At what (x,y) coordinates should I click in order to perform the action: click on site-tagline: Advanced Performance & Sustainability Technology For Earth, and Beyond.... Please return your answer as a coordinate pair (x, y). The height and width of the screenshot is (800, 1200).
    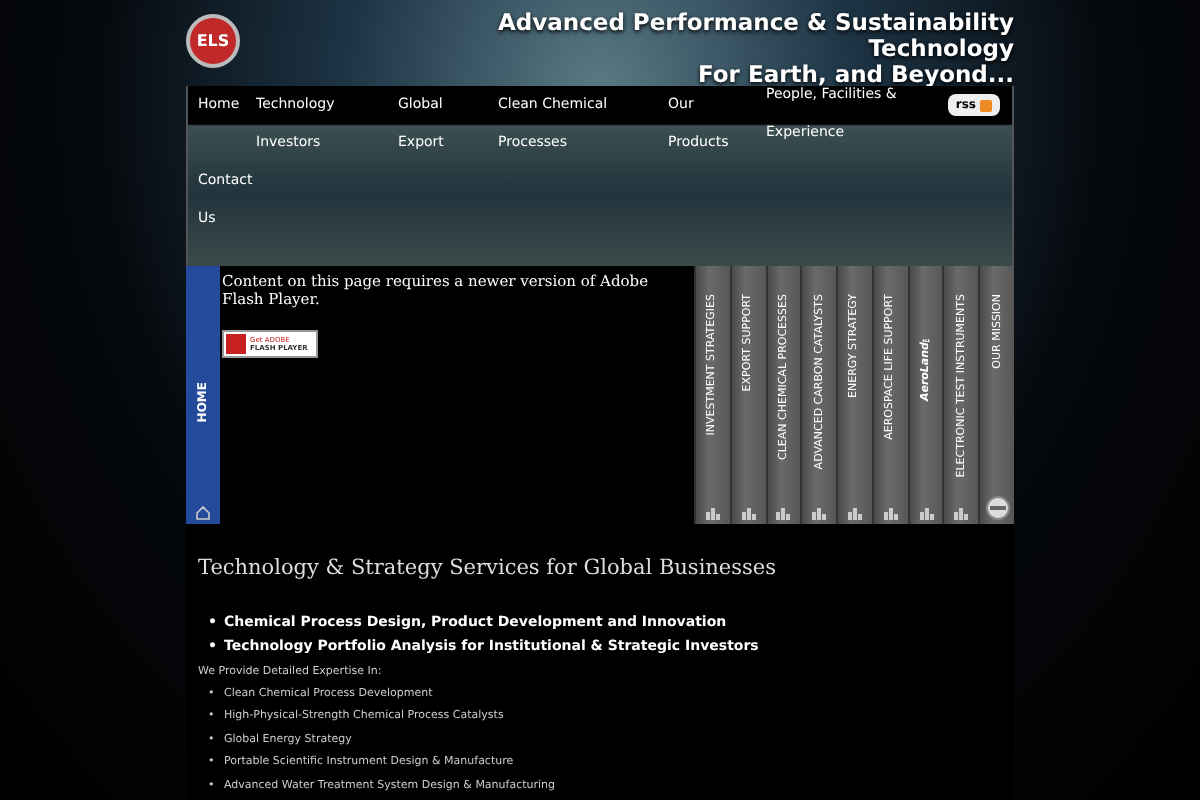
    Looking at the image, I should click on (756, 49).